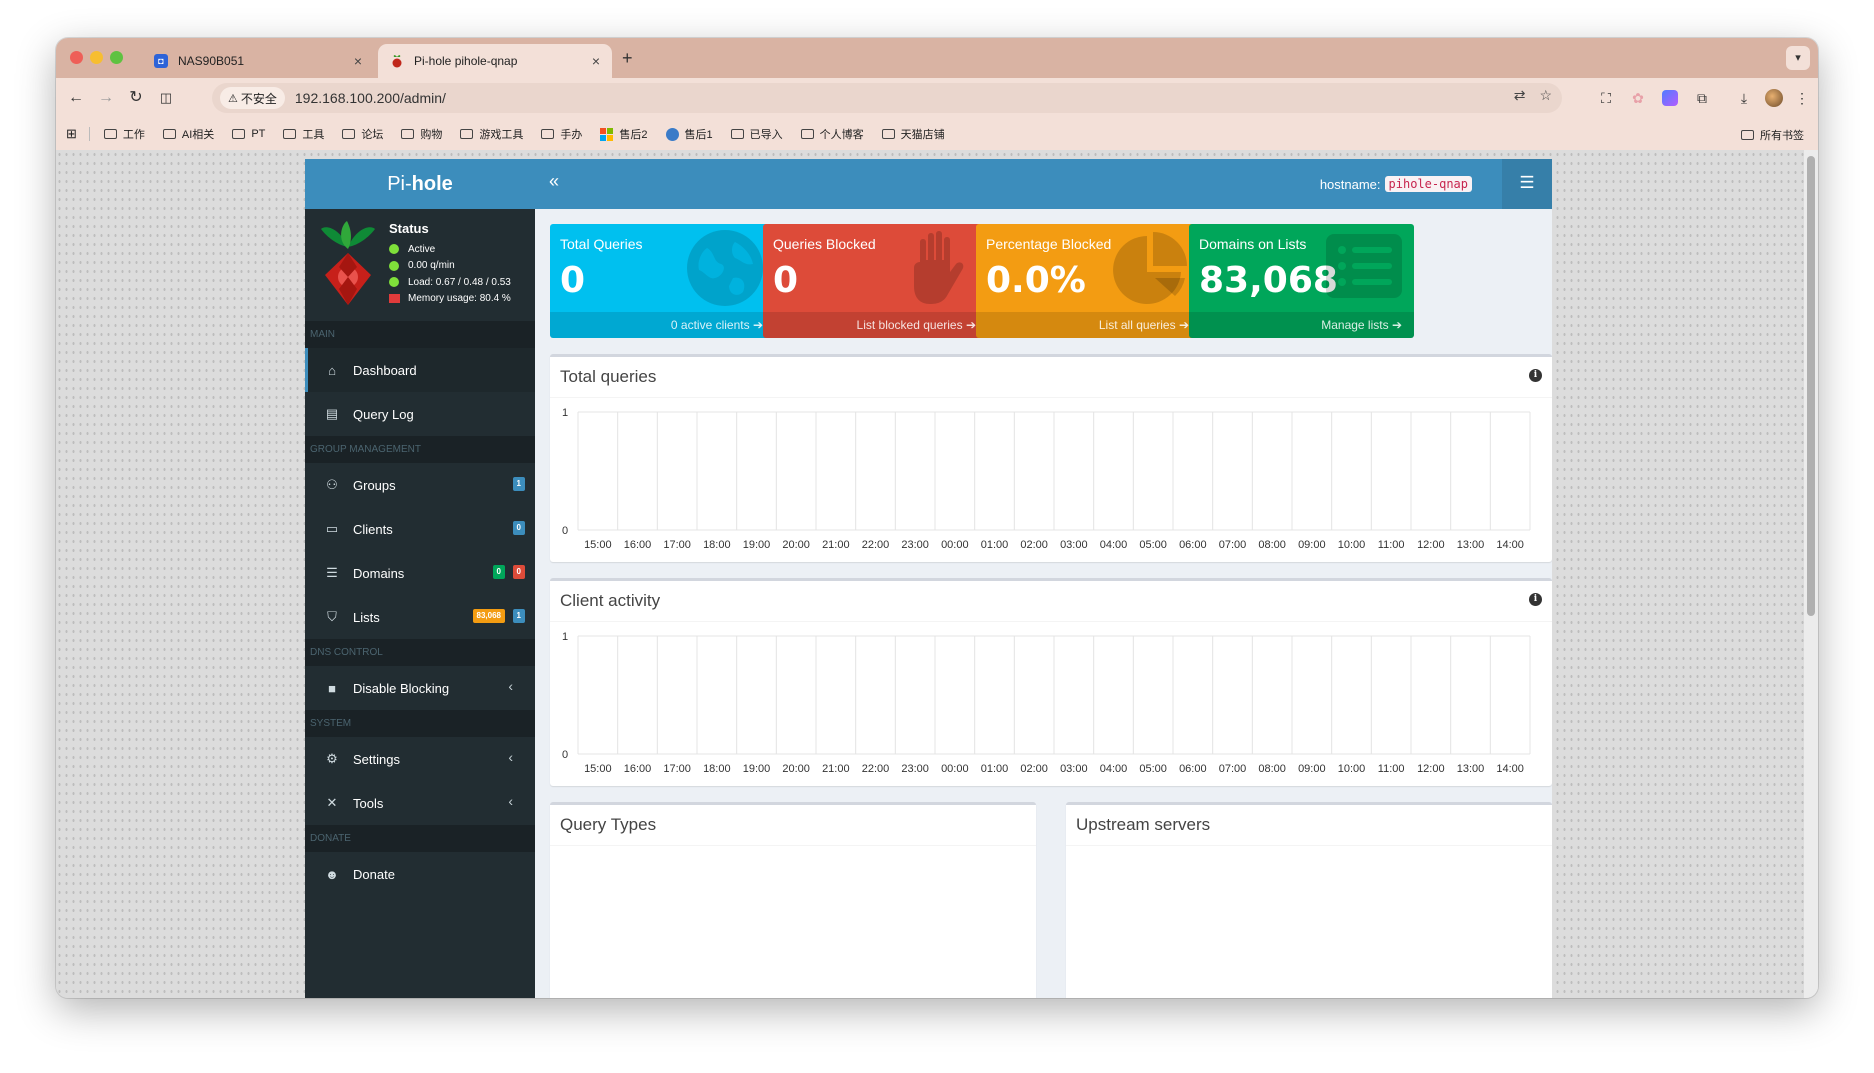 Image resolution: width=1874 pixels, height=1073 pixels. Describe the element at coordinates (116, 57) in the screenshot. I see `window-maximize-button` at that location.